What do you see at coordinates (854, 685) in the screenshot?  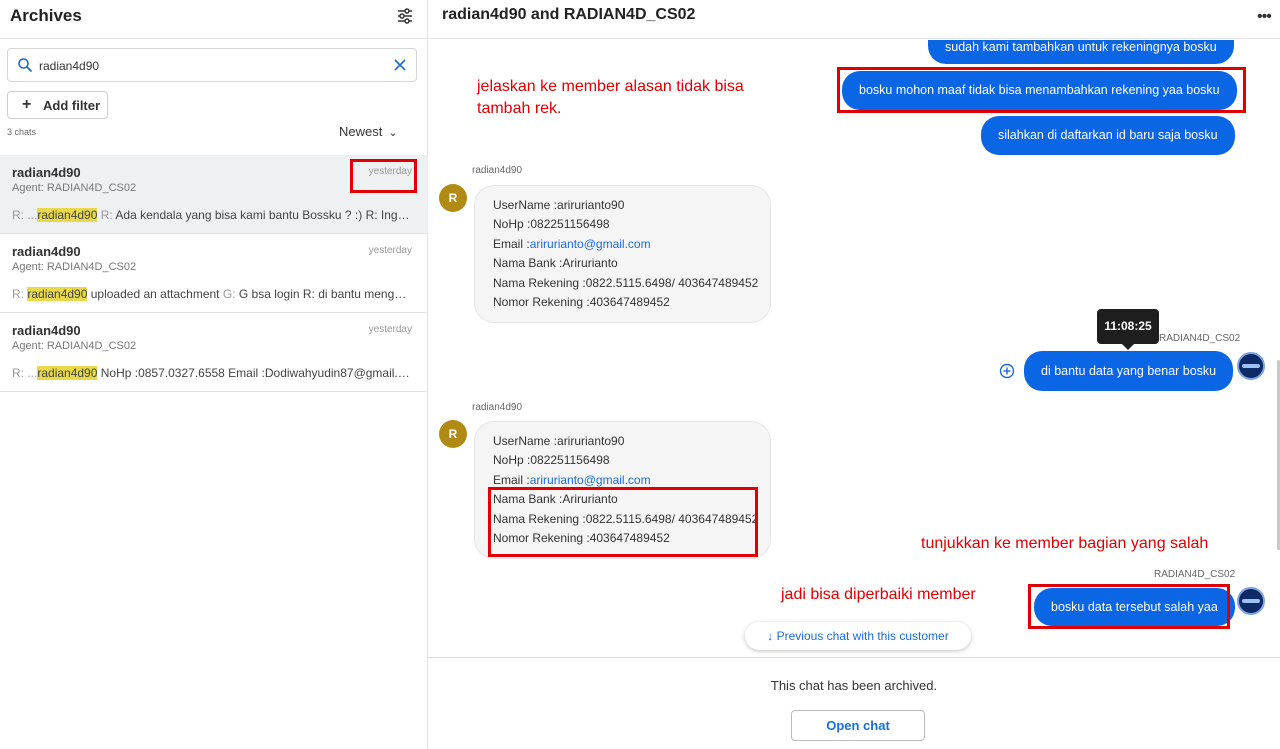 I see `archived-notice: This chat has been archived.` at bounding box center [854, 685].